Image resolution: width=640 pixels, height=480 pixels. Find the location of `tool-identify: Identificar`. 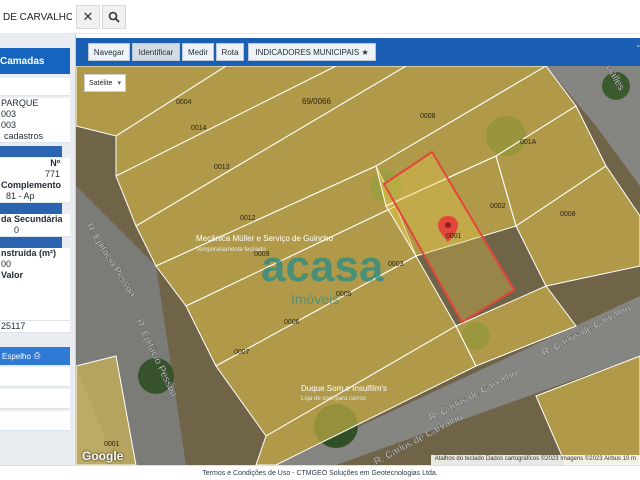

tool-identify: Identificar is located at coordinates (156, 52).